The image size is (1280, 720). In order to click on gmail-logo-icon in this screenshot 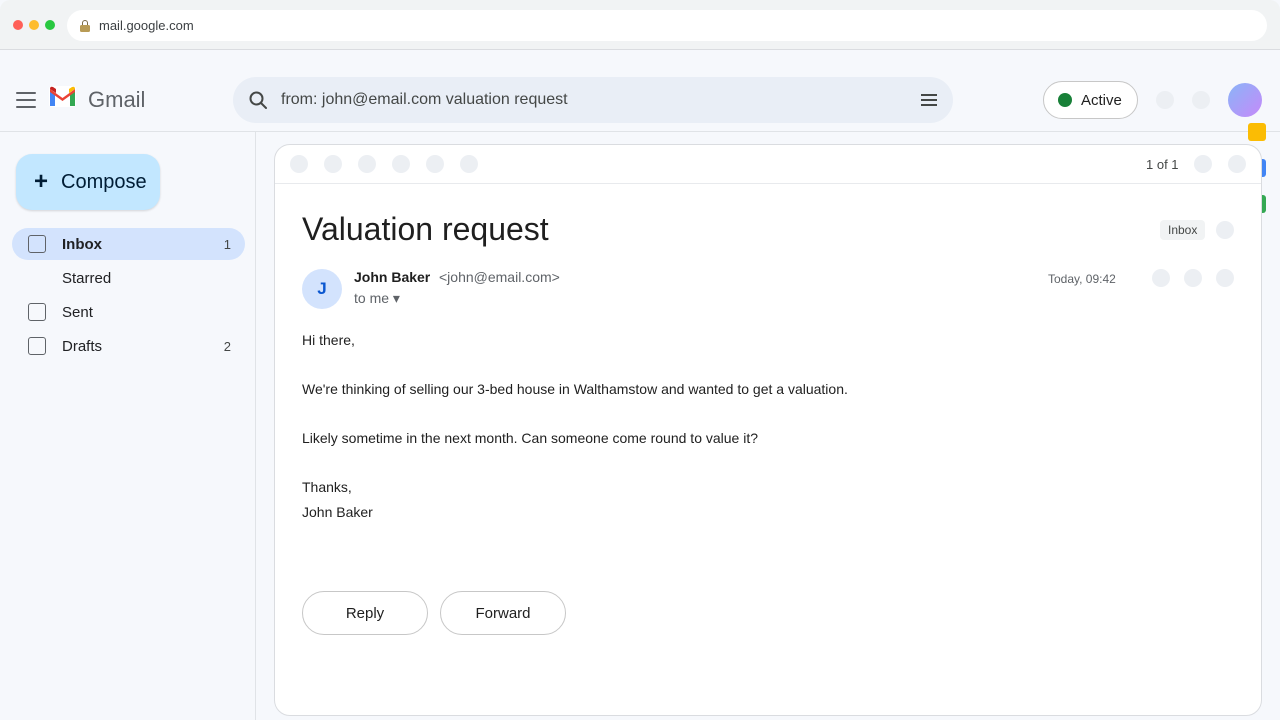, I will do `click(62, 96)`.